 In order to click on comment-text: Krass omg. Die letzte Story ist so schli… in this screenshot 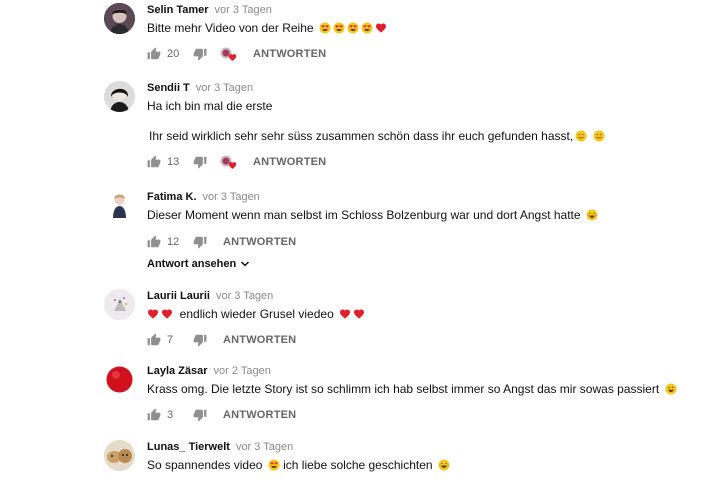, I will do `click(425, 389)`.